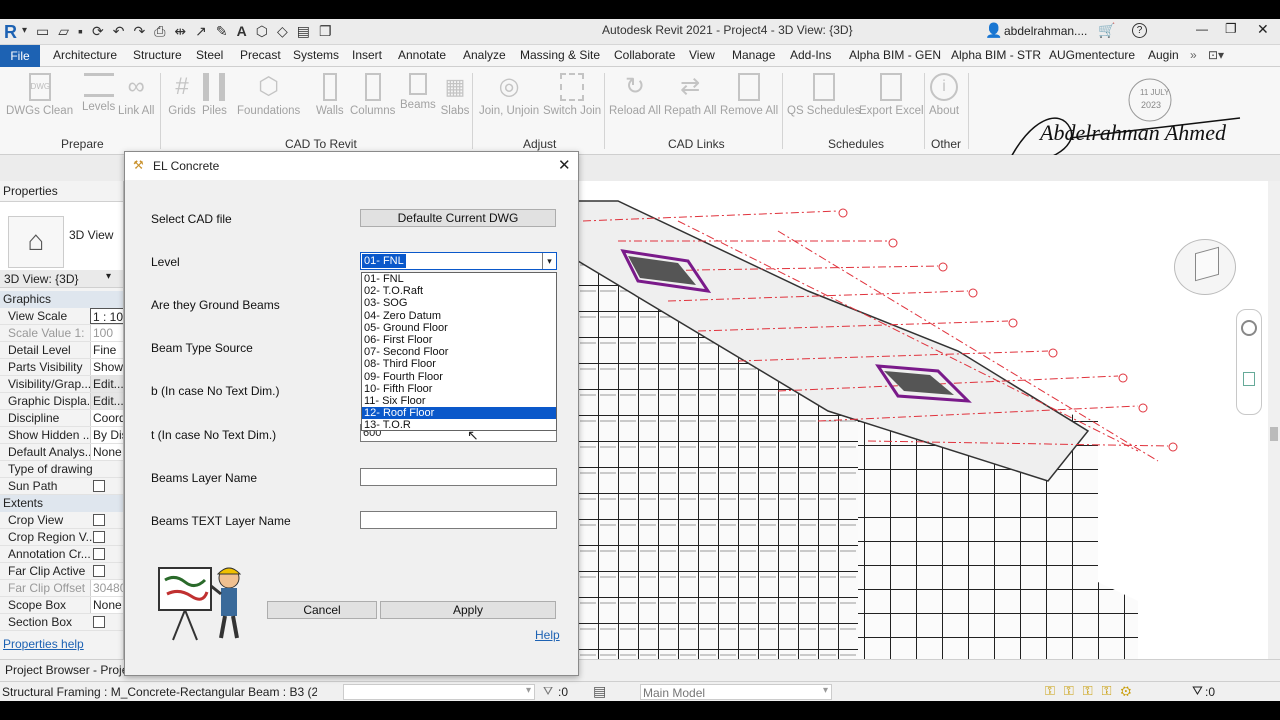 This screenshot has height=720, width=1280. I want to click on save-icon: ▪, so click(85, 31).